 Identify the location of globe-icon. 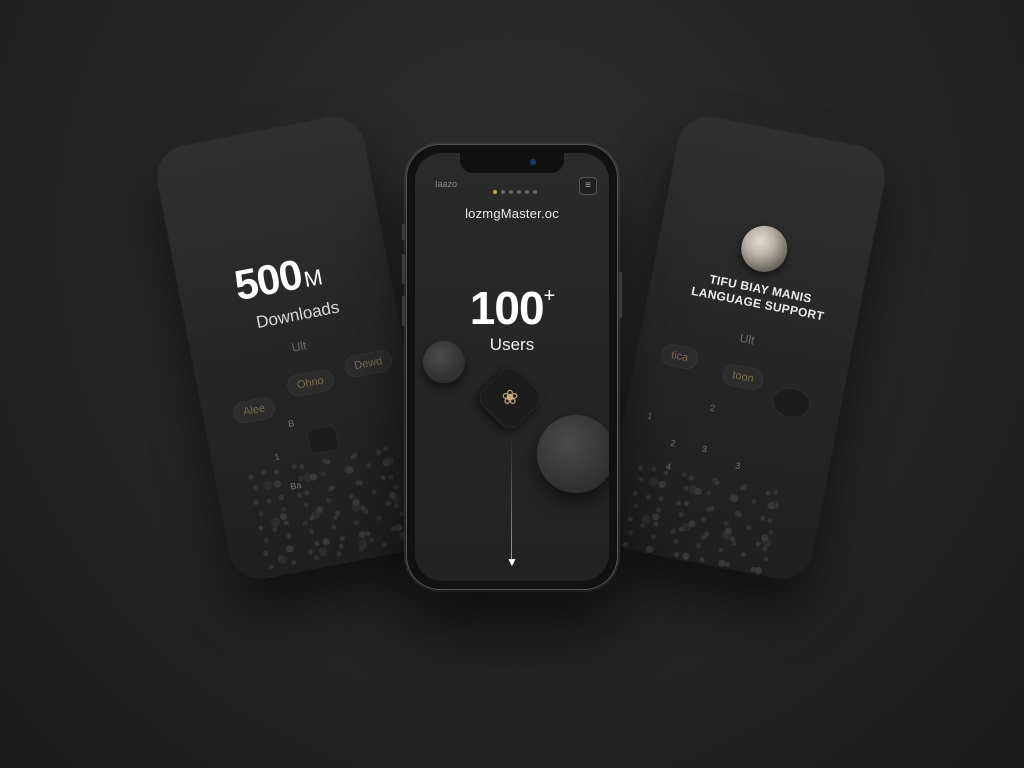
(764, 248).